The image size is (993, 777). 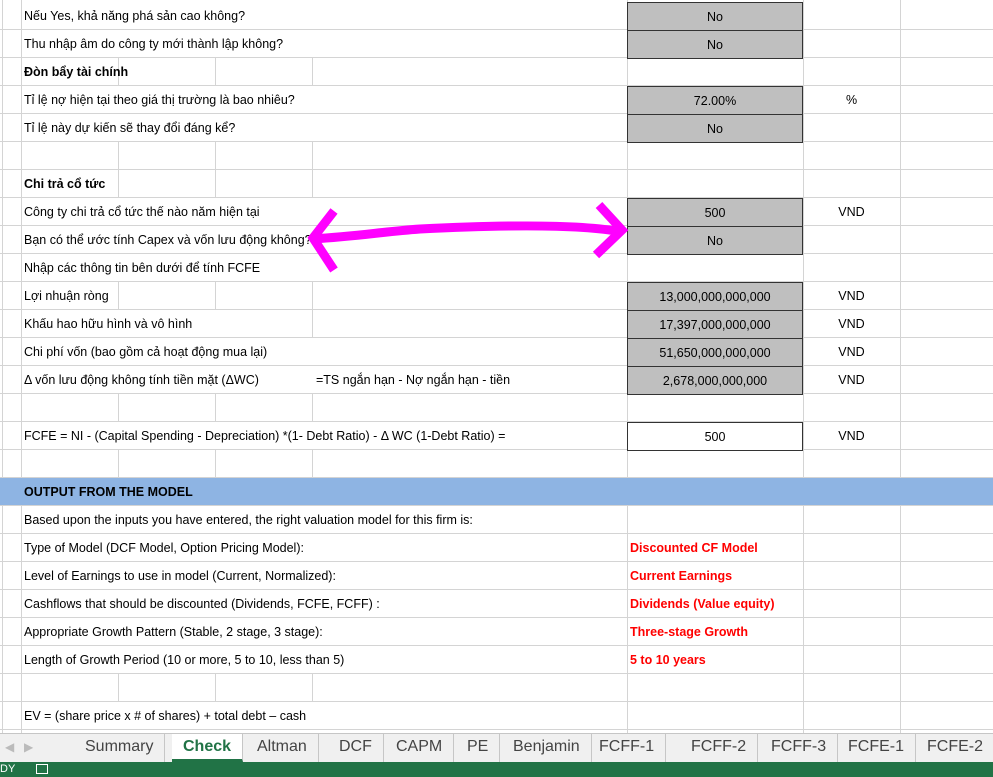 I want to click on unit-label: %, so click(x=851, y=100).